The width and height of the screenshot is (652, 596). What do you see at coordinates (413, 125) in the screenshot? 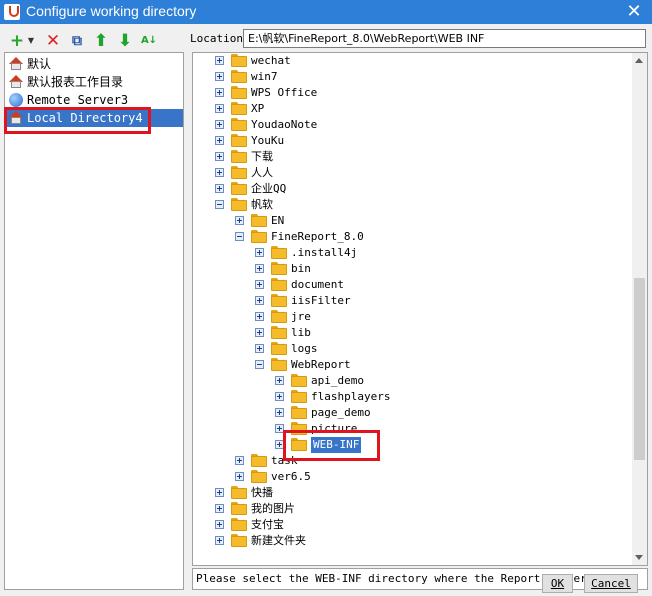
I see `tree-node: YoudaoNote` at bounding box center [413, 125].